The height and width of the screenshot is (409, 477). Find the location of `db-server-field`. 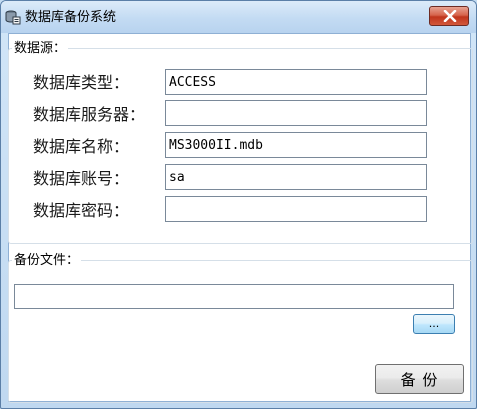

db-server-field is located at coordinates (296, 113).